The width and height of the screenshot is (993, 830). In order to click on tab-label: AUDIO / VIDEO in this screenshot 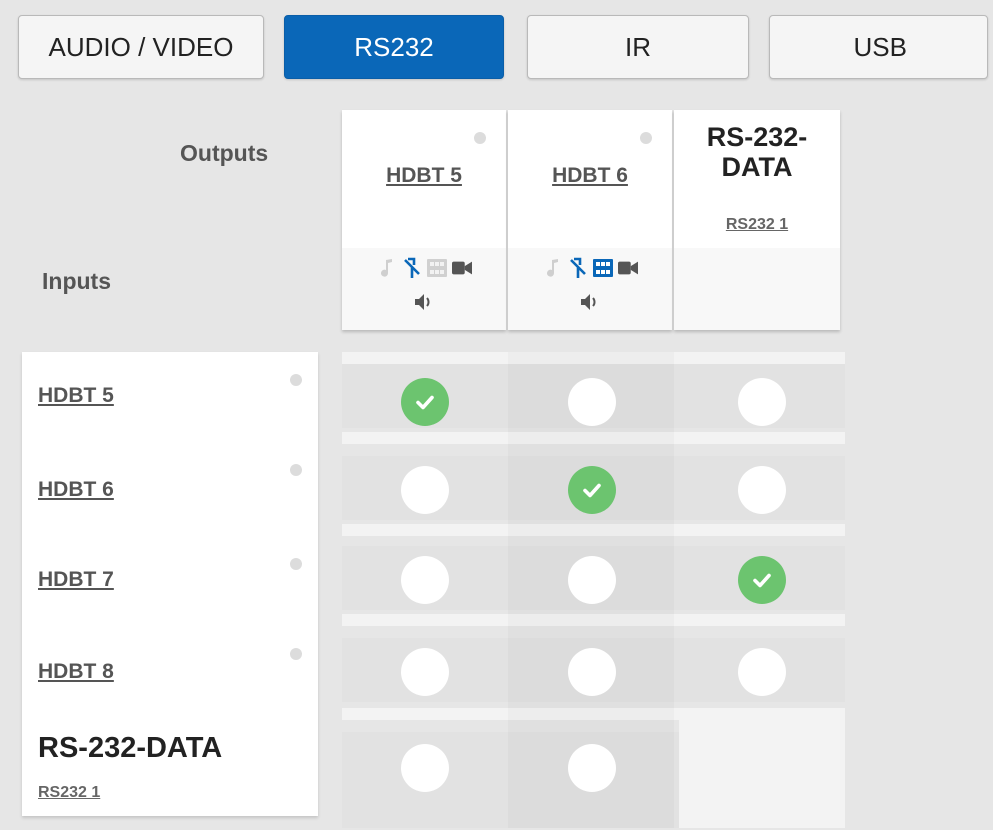, I will do `click(141, 46)`.